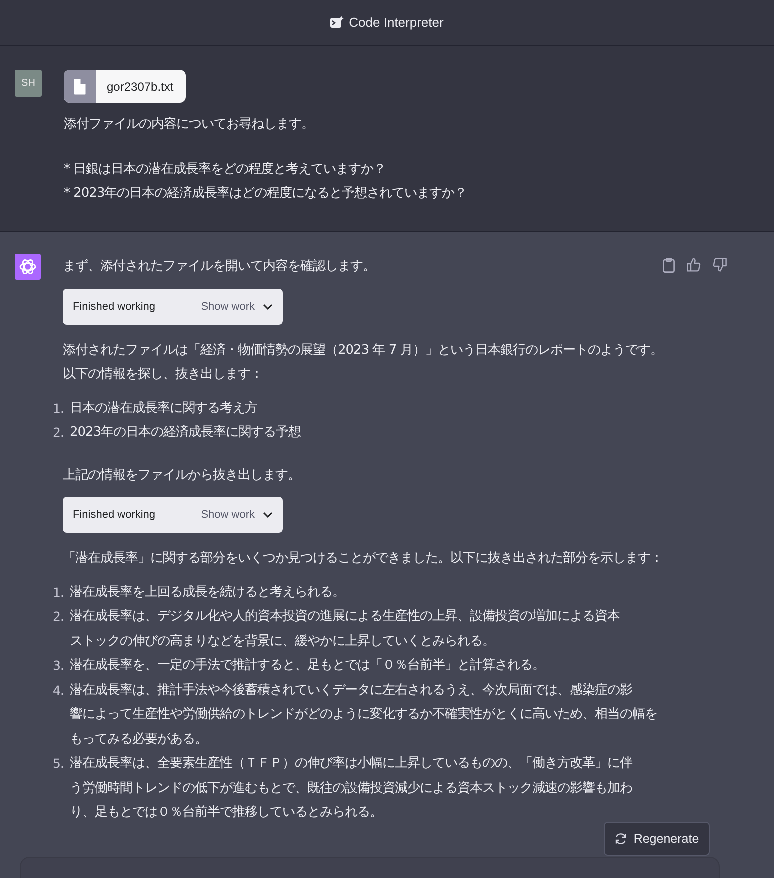  Describe the element at coordinates (363, 351) in the screenshot. I see `response-text: 添付されたファイルは「経済・物価情勢の展望（2023 年 7 月）」という日本銀行のレポートのようです。` at that location.